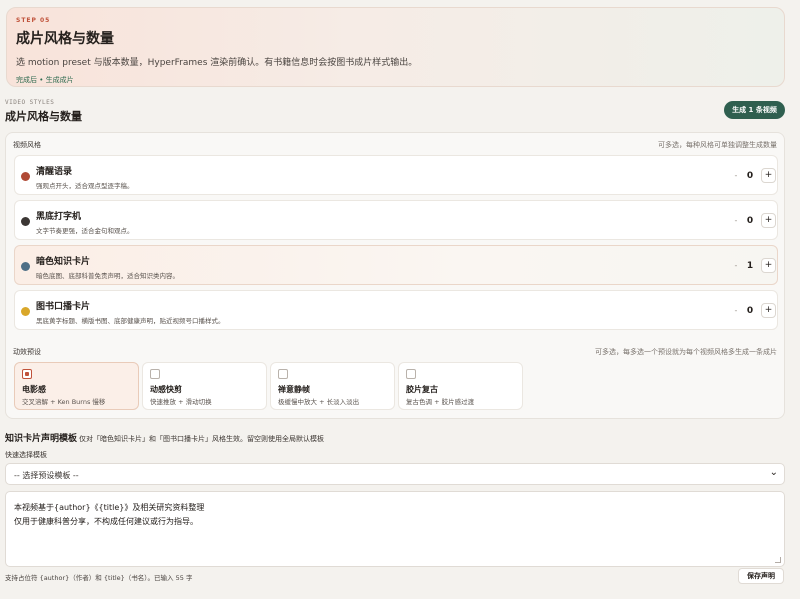 The width and height of the screenshot is (800, 599). What do you see at coordinates (332, 386) in the screenshot?
I see `motion-card-zen-still: 禅意静帧 极缓慢中放大 + 长淡入淡出` at bounding box center [332, 386].